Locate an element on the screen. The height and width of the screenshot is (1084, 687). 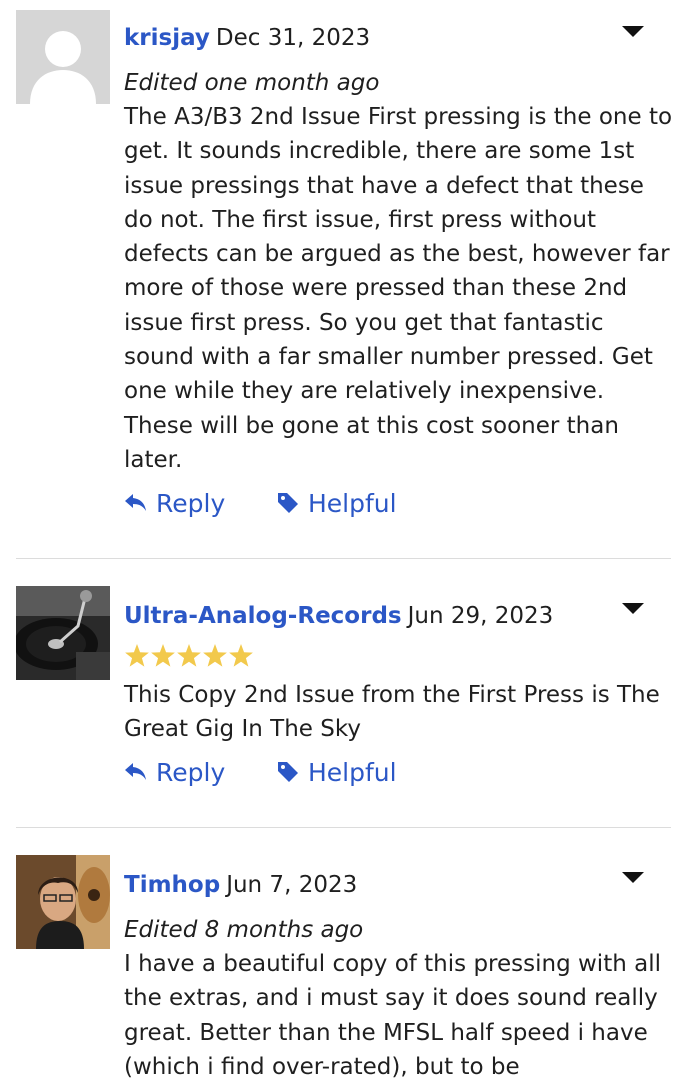
default-user-icon is located at coordinates (63, 57).